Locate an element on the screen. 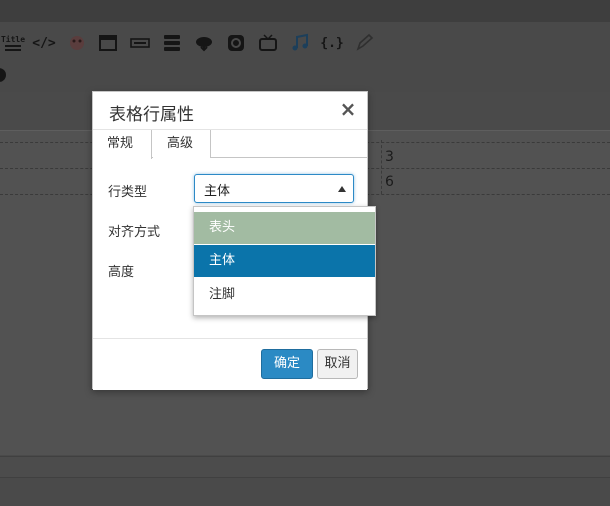 This screenshot has height=506, width=610. tv-icon is located at coordinates (268, 43).